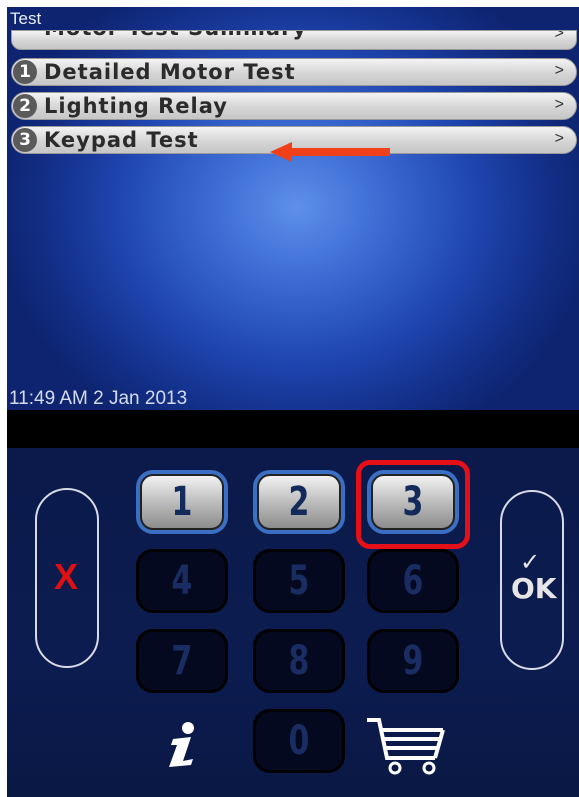 Image resolution: width=579 pixels, height=797 pixels. Describe the element at coordinates (405, 745) in the screenshot. I see `cart-icon` at that location.